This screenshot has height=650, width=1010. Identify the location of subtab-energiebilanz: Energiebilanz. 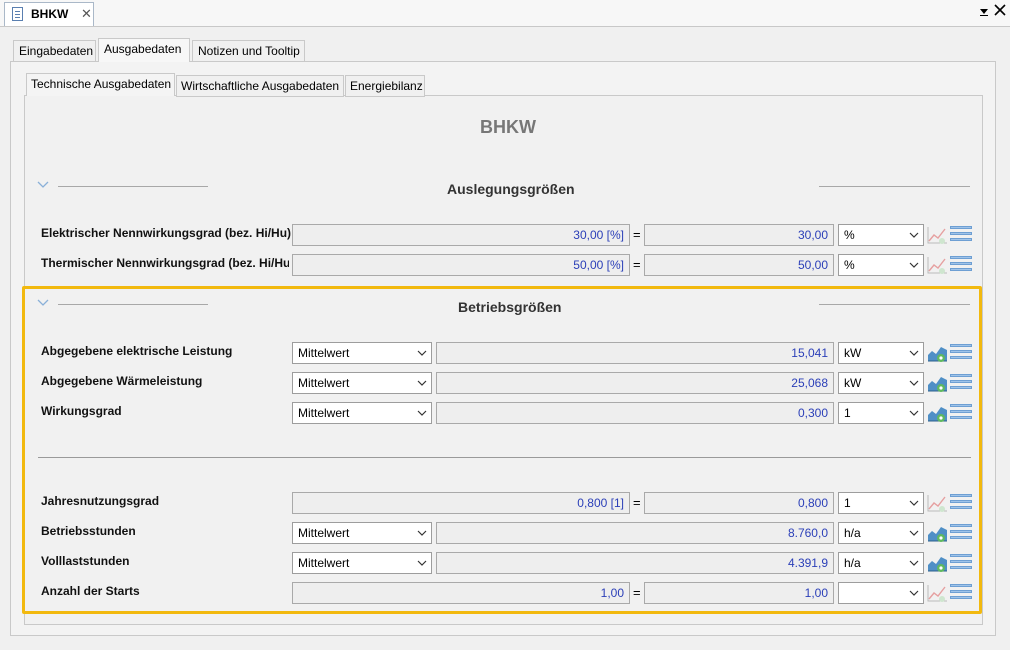
(385, 86).